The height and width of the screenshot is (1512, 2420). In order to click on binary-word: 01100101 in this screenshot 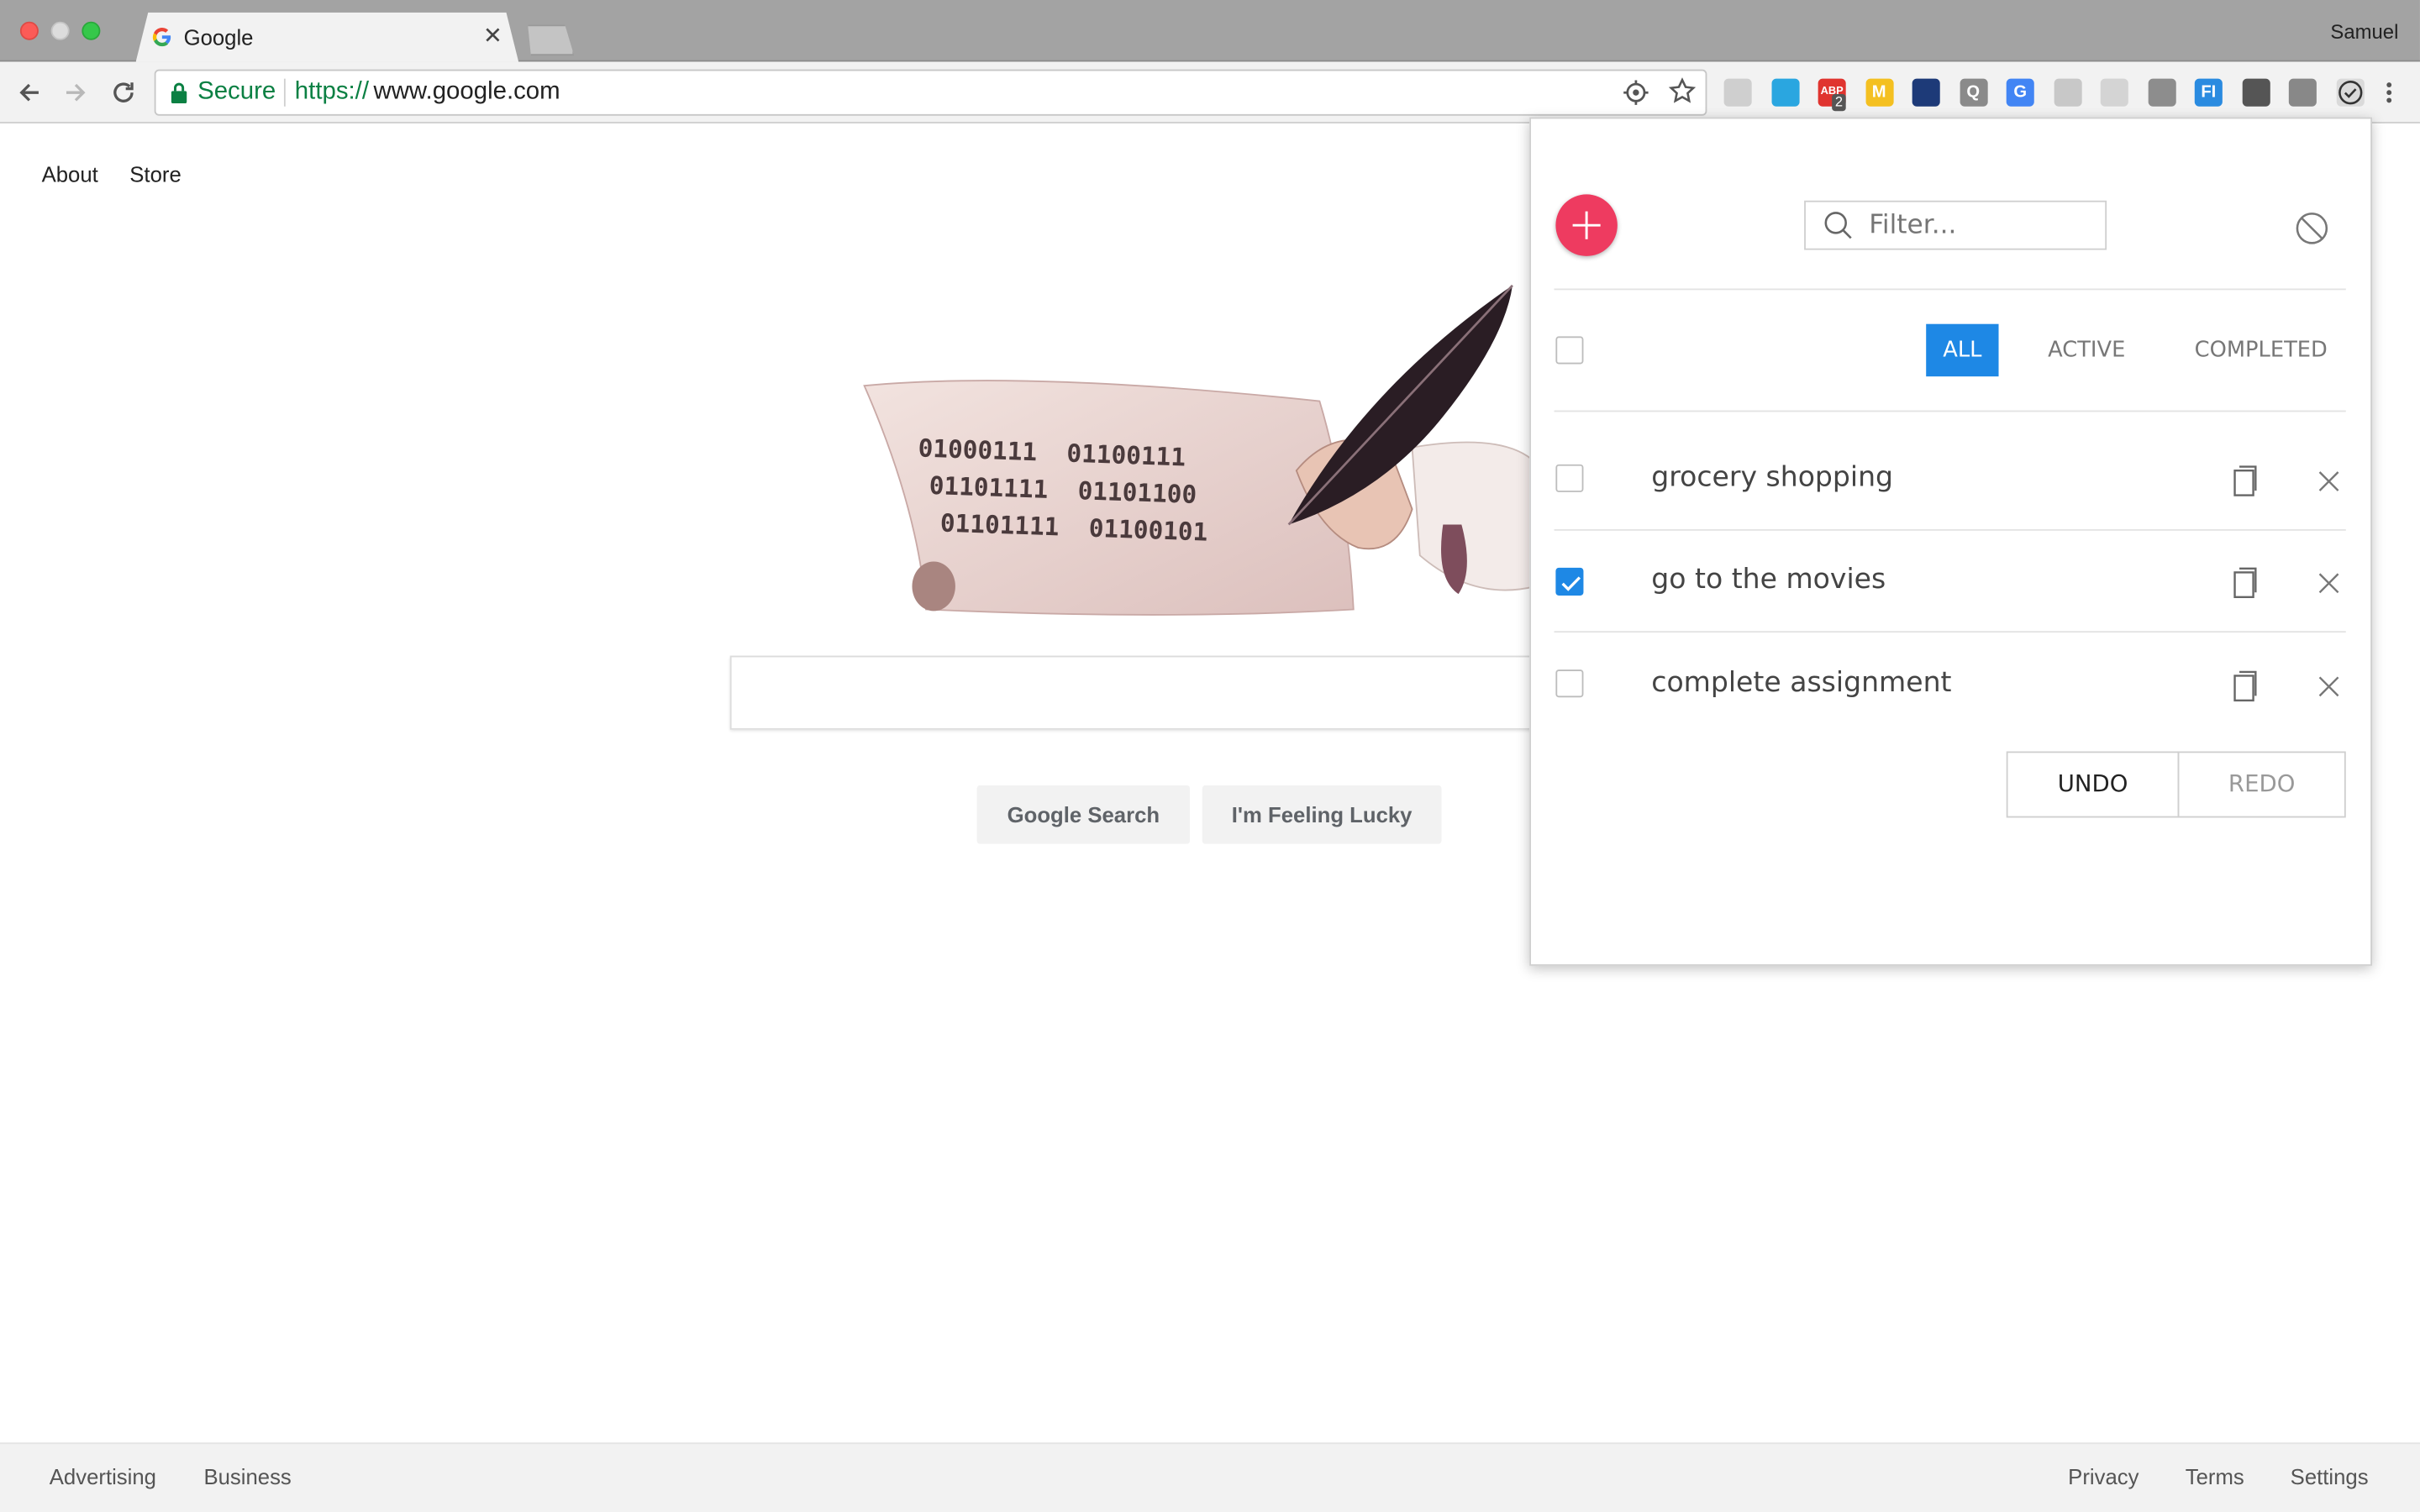, I will do `click(1148, 530)`.